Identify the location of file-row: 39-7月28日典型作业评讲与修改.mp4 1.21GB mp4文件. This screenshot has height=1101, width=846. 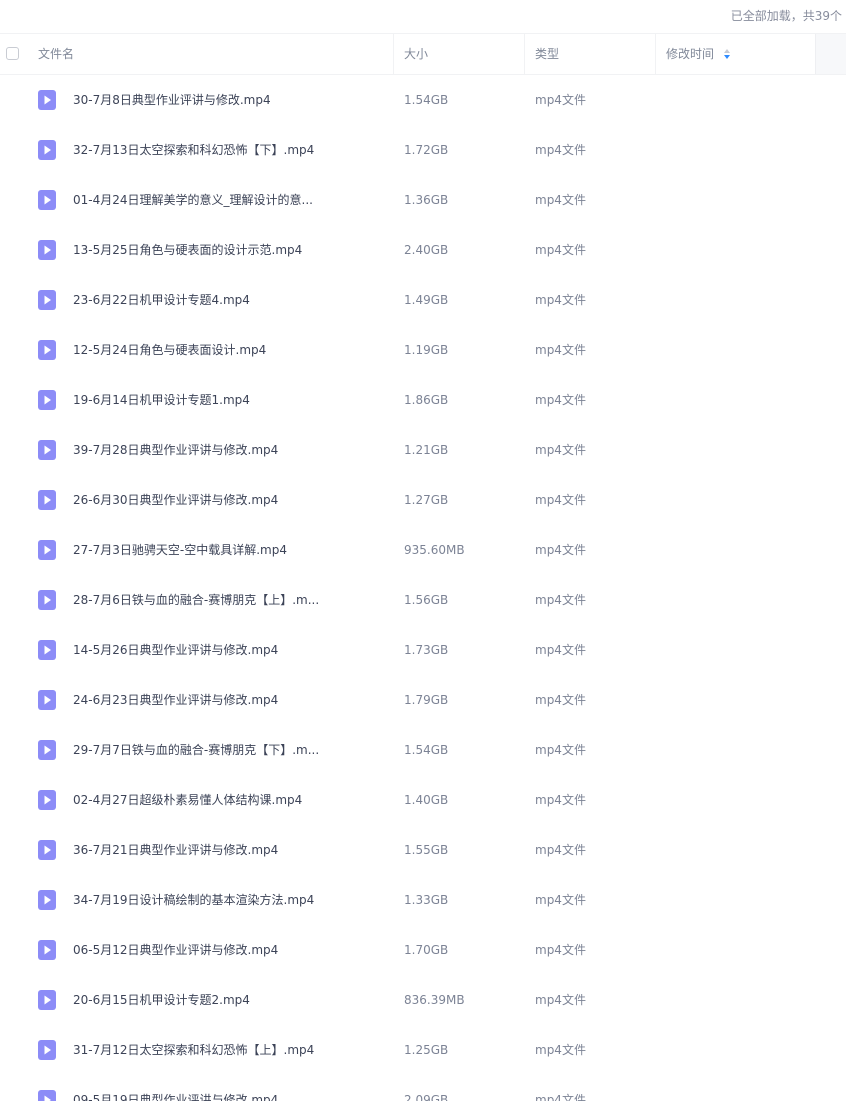
(423, 450).